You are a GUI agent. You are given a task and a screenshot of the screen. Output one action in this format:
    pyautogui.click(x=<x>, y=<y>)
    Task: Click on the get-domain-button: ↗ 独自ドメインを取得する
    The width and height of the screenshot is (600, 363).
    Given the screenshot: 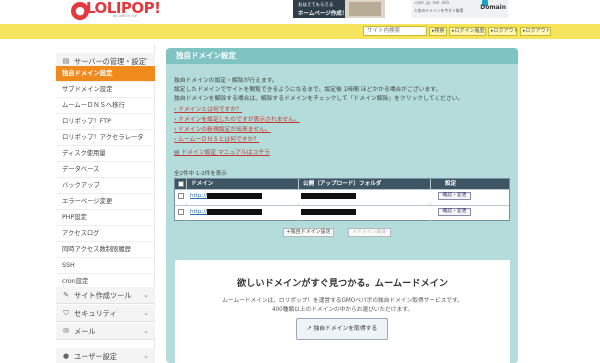 What is the action you would take?
    pyautogui.click(x=342, y=329)
    